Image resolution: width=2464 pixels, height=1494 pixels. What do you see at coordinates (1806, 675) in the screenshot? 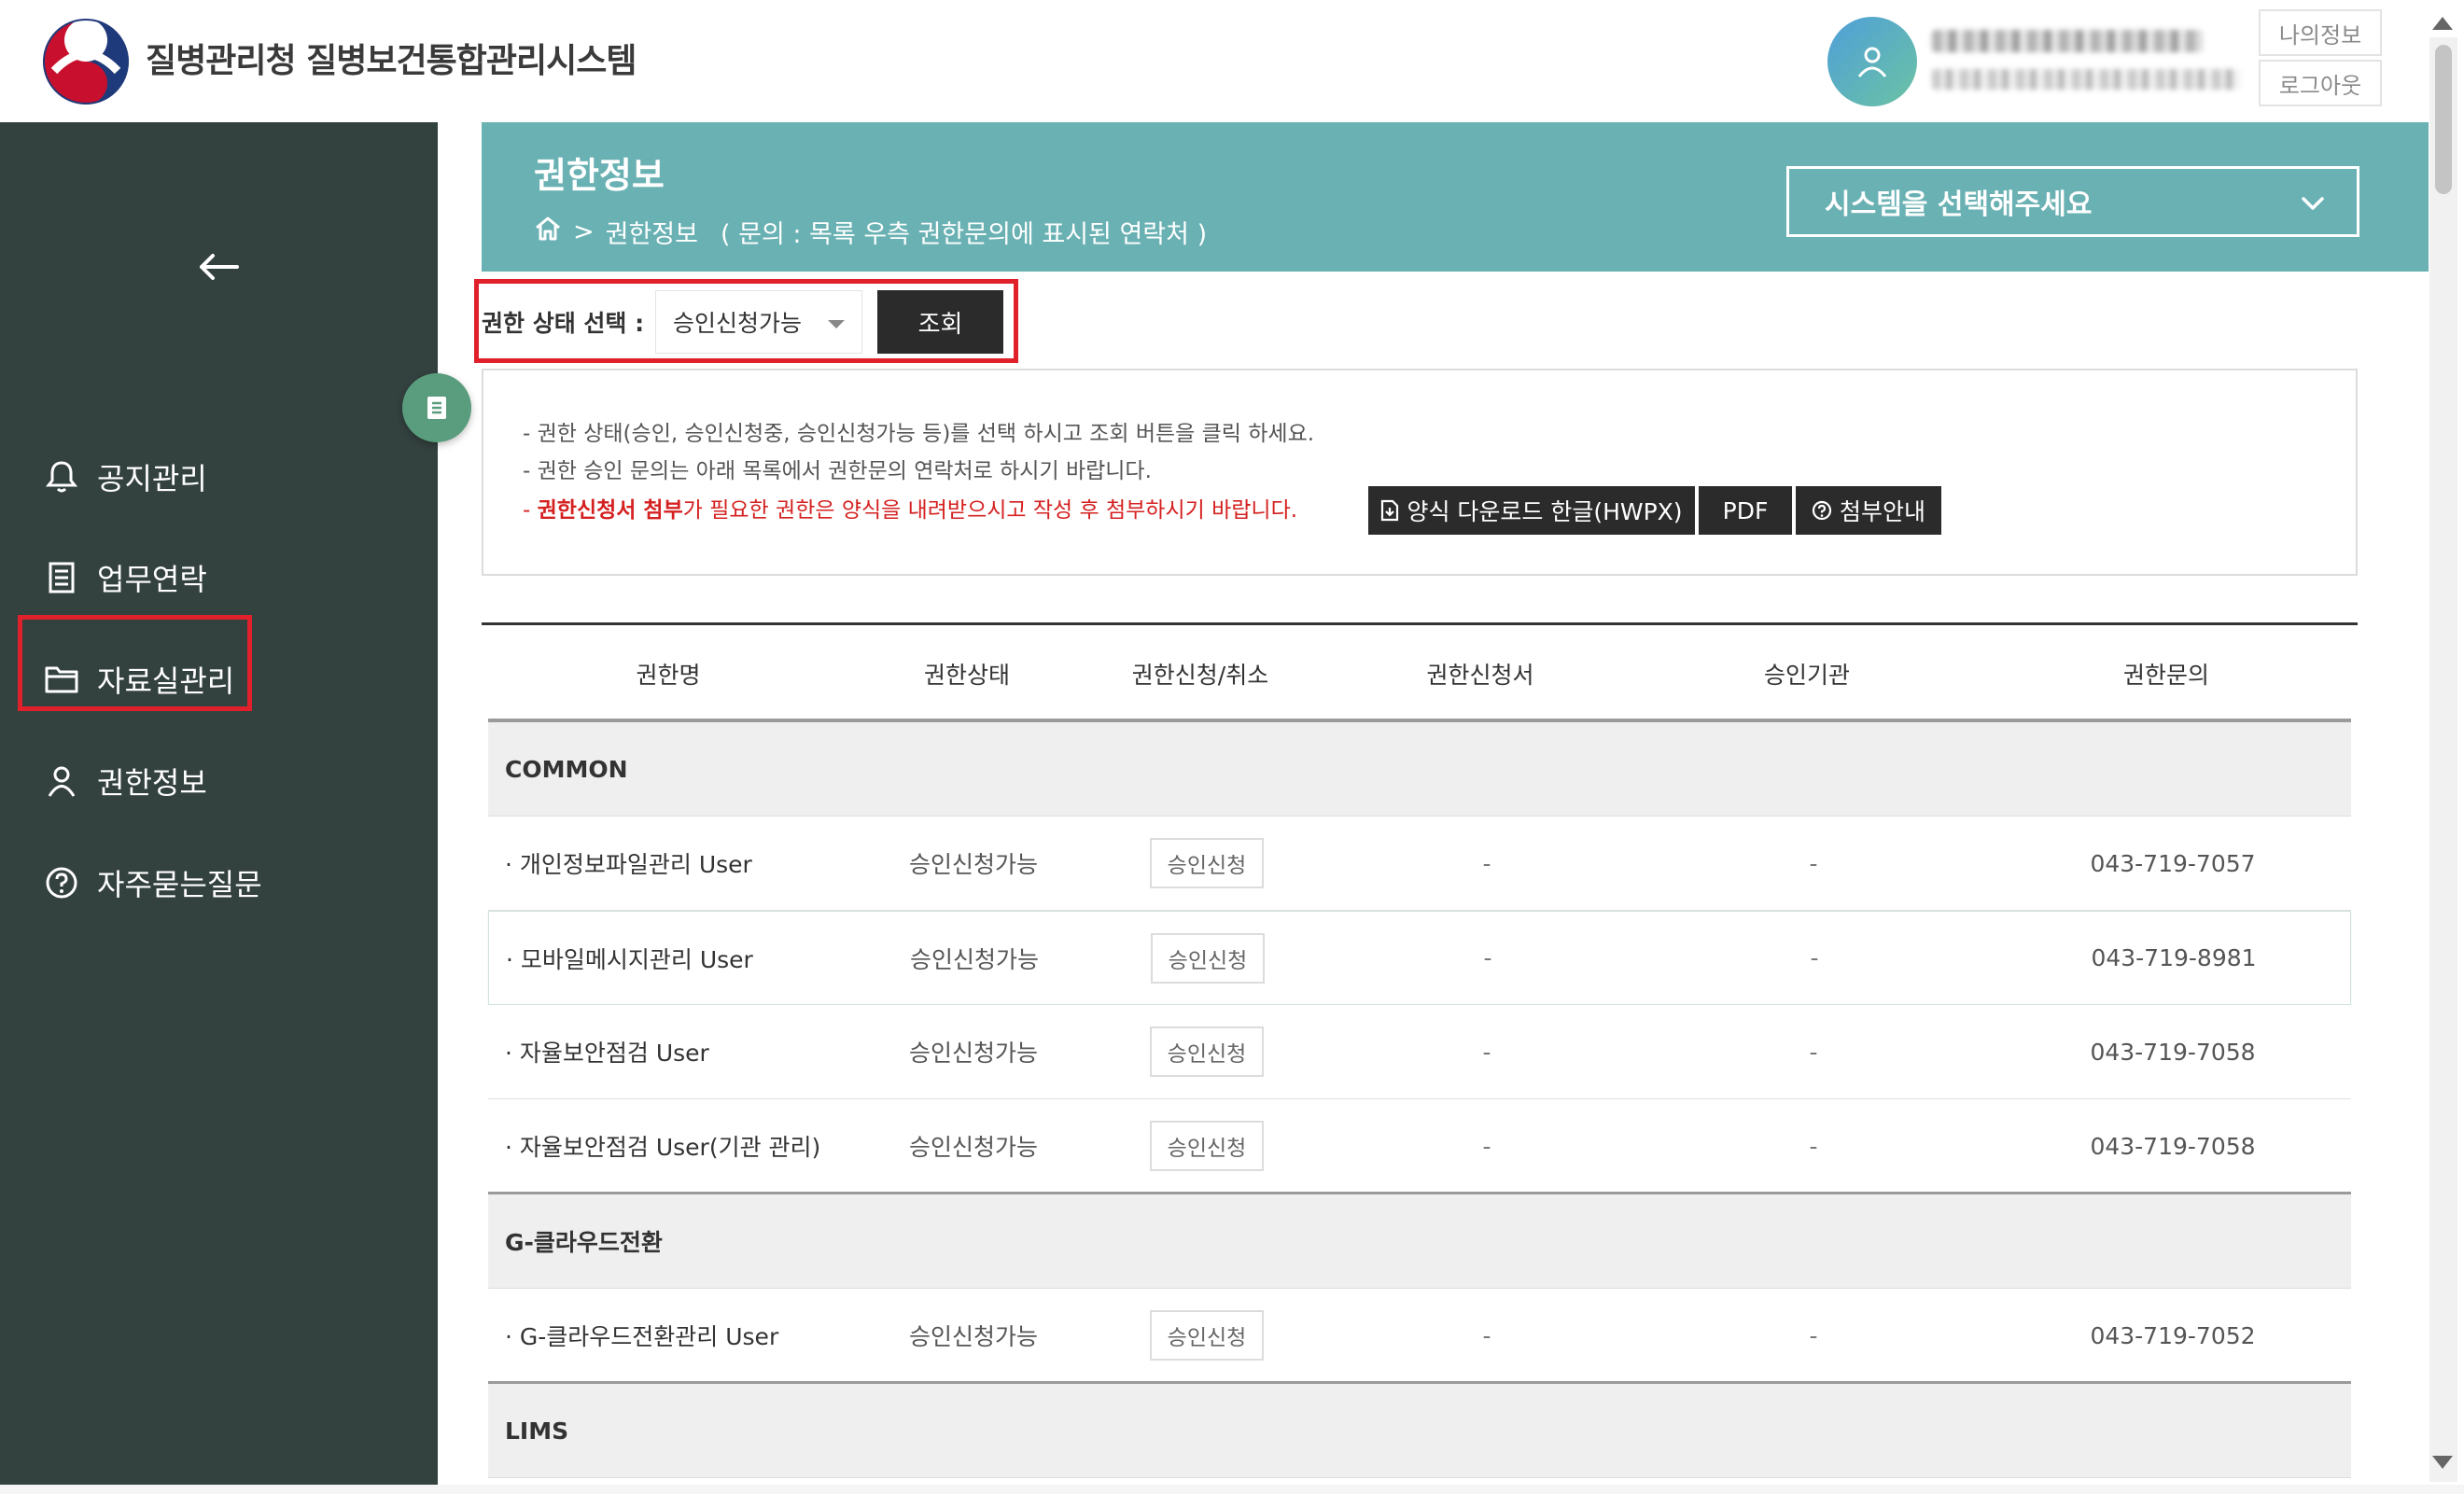
I see `header-approval-agency: 승인기관` at bounding box center [1806, 675].